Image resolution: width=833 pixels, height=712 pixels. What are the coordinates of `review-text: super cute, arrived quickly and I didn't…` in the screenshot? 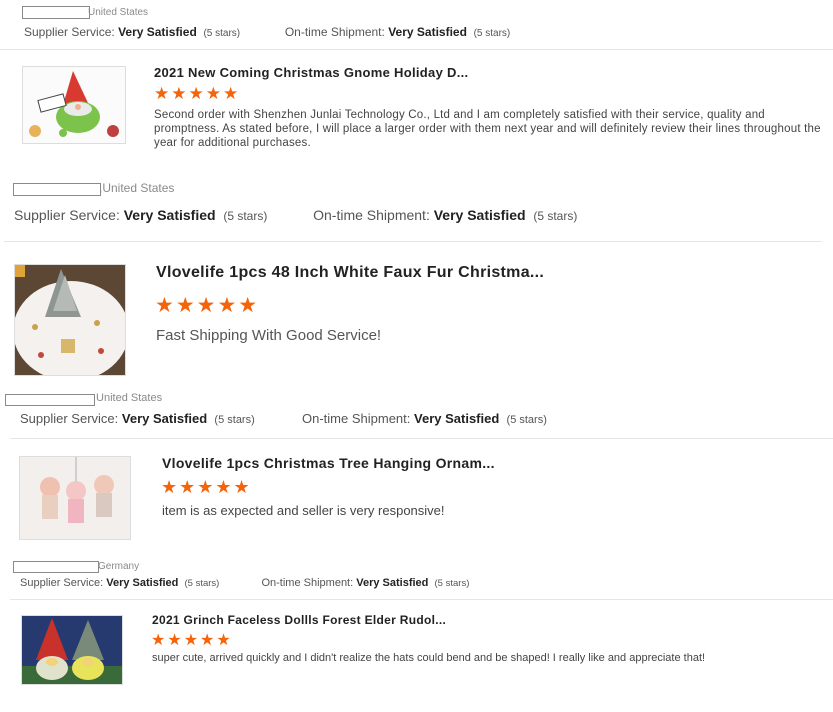 It's located at (429, 658).